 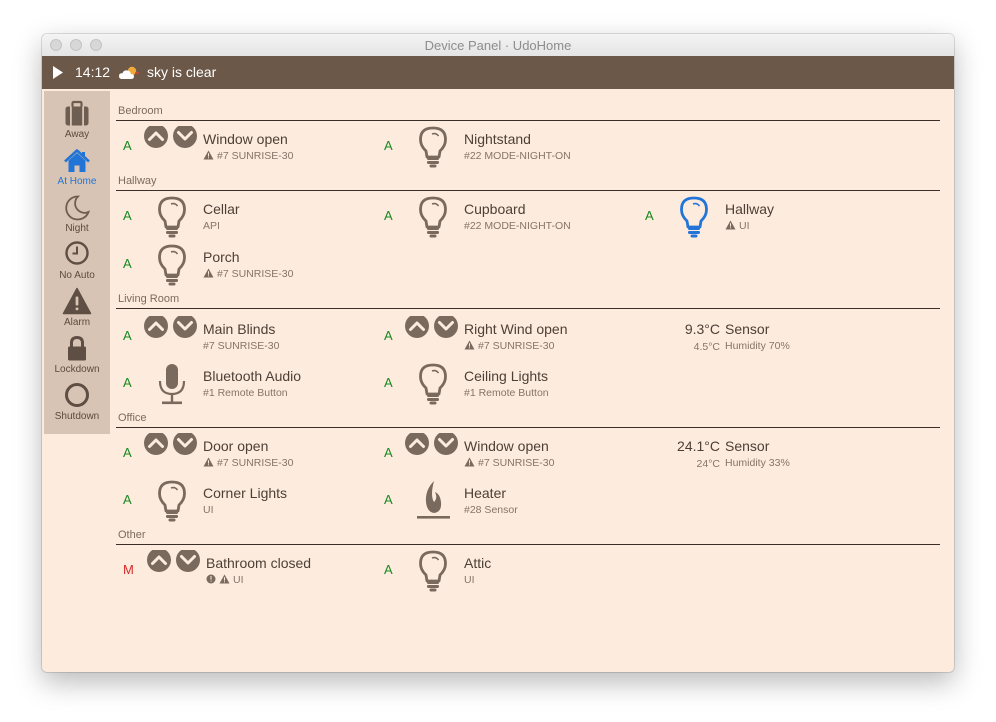 What do you see at coordinates (132, 418) in the screenshot?
I see `room-title-office: Office` at bounding box center [132, 418].